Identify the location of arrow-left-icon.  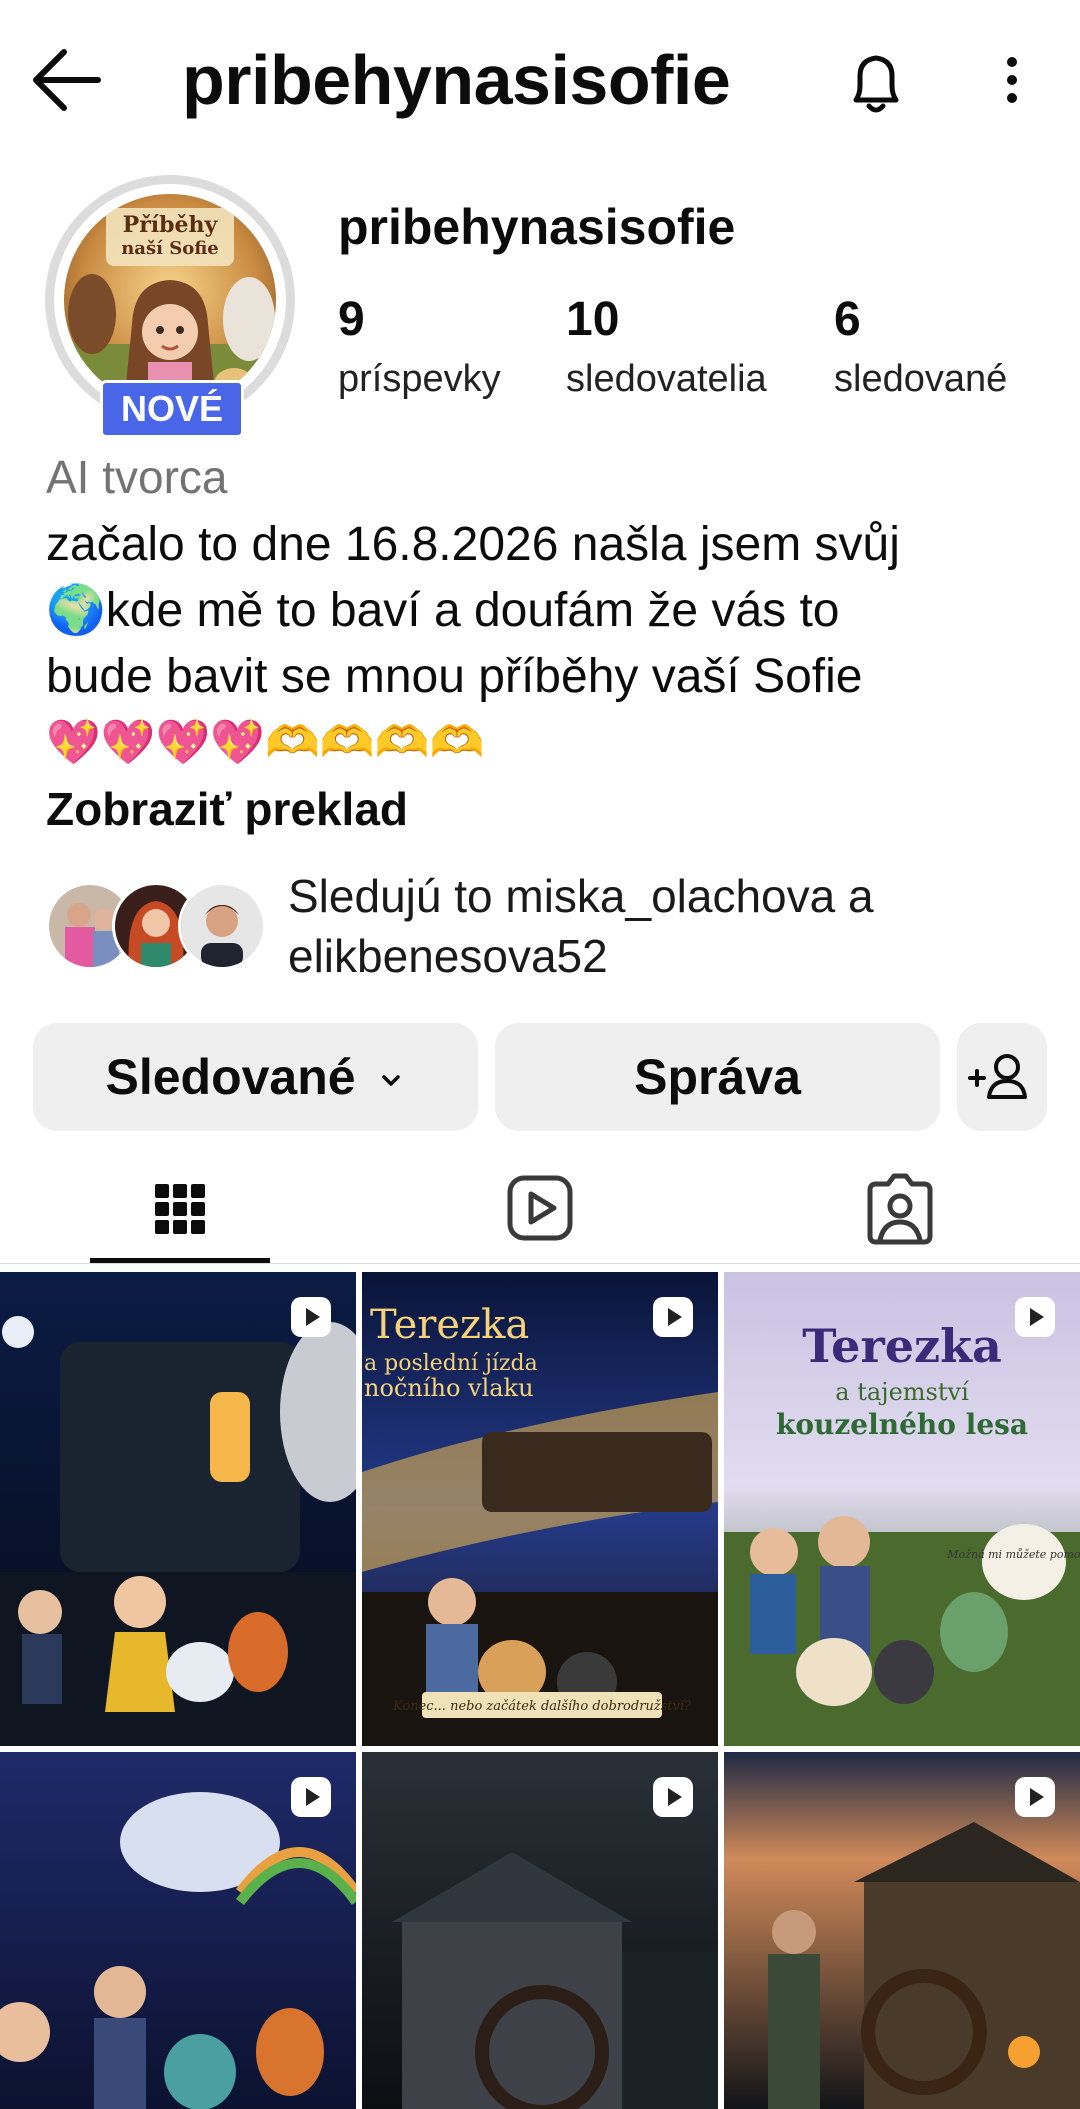
(67, 80).